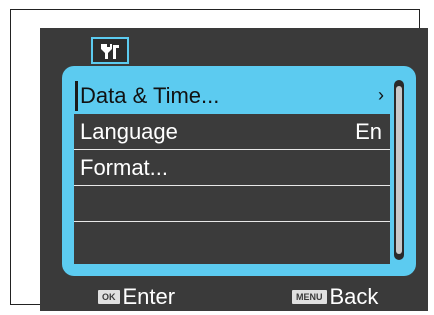 The height and width of the screenshot is (315, 434). Describe the element at coordinates (232, 96) in the screenshot. I see `menu-item-date-time: Data & Time... ›` at that location.